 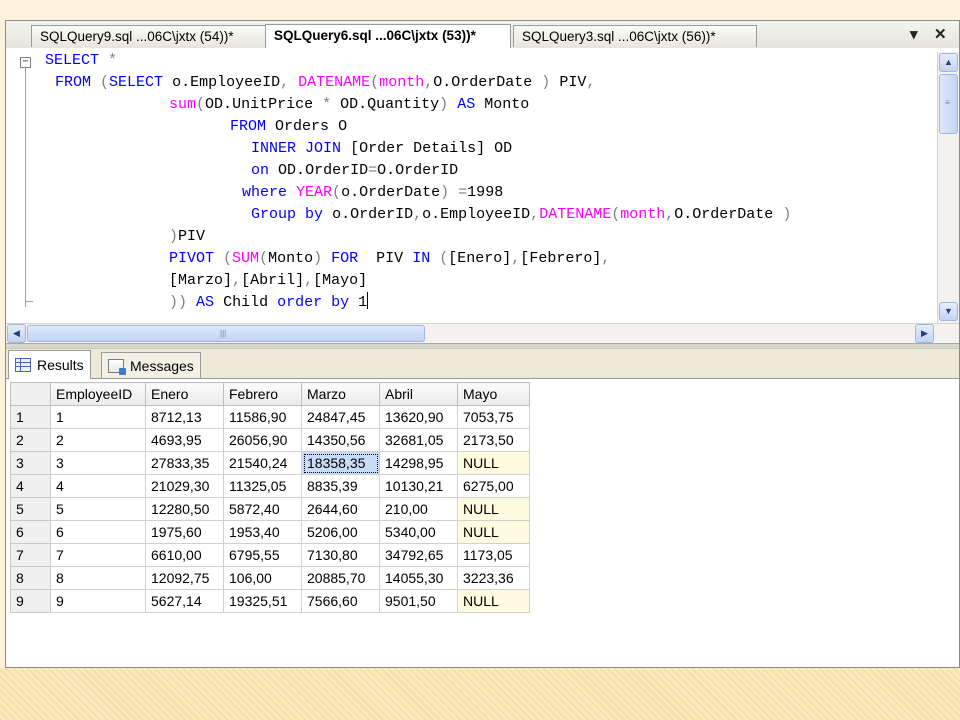 I want to click on tab-sqlquery6: SQLQuery6.sql ...06C\jxtx (53))*, so click(x=388, y=36).